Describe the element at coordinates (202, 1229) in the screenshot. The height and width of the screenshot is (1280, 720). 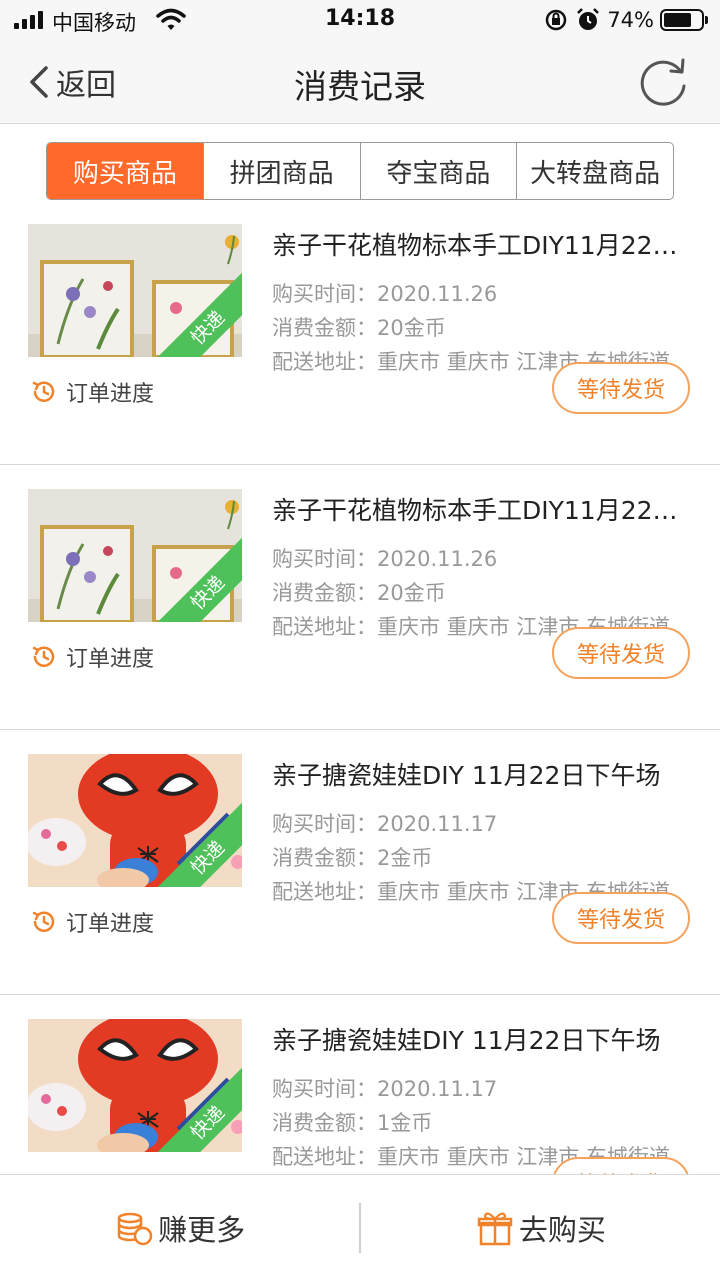
I see `earn-more-label: 赚更多` at that location.